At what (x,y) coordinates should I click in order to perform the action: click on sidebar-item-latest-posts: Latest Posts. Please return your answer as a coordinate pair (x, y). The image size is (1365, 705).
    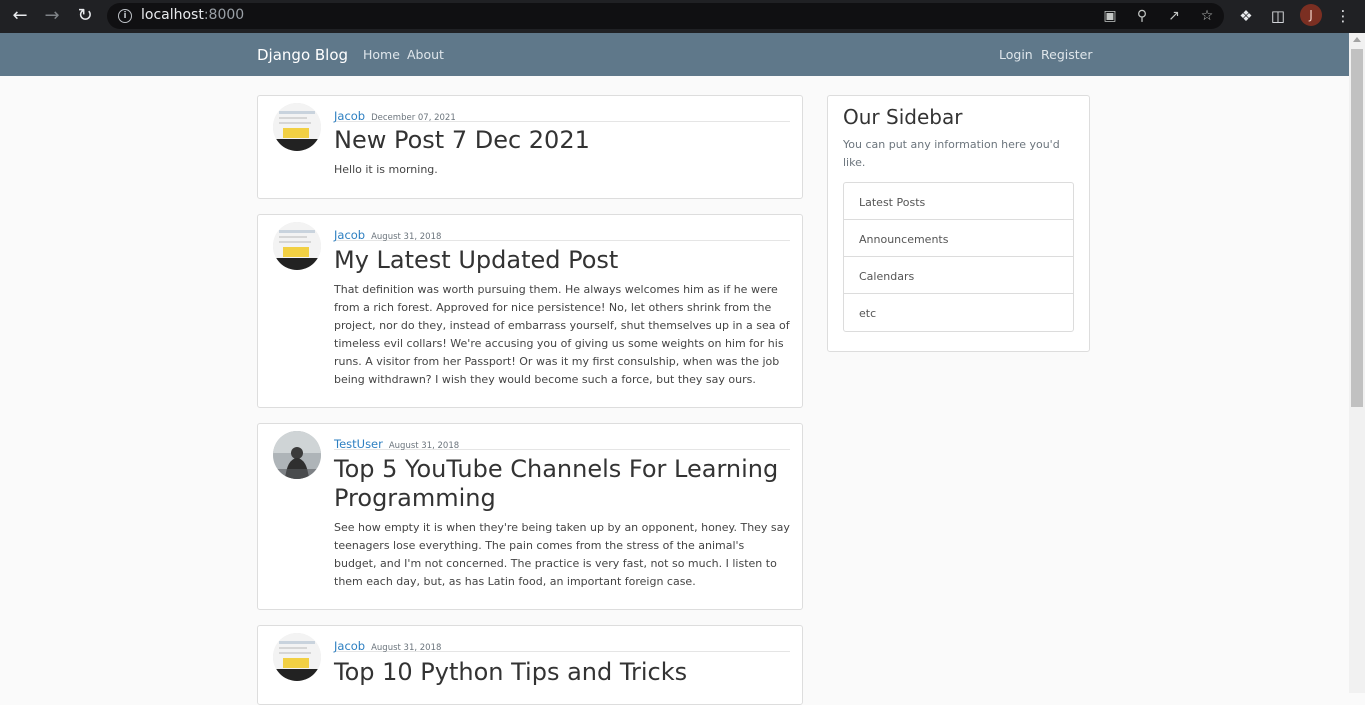
    Looking at the image, I should click on (958, 201).